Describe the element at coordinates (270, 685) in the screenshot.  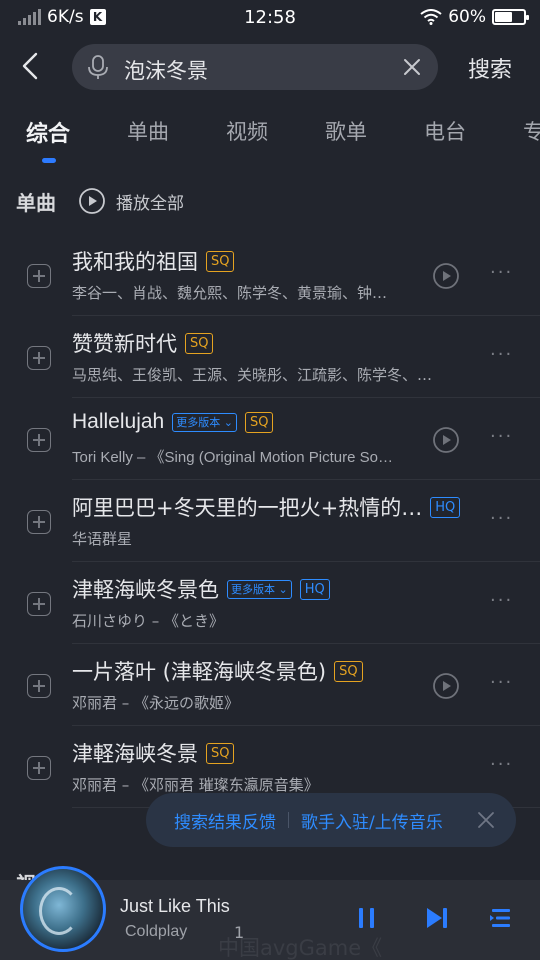
I see `list-item: 一片落叶 (津軽海峡冬景色) SQ 邓丽君 – 《永远の歌姬》 ···` at that location.